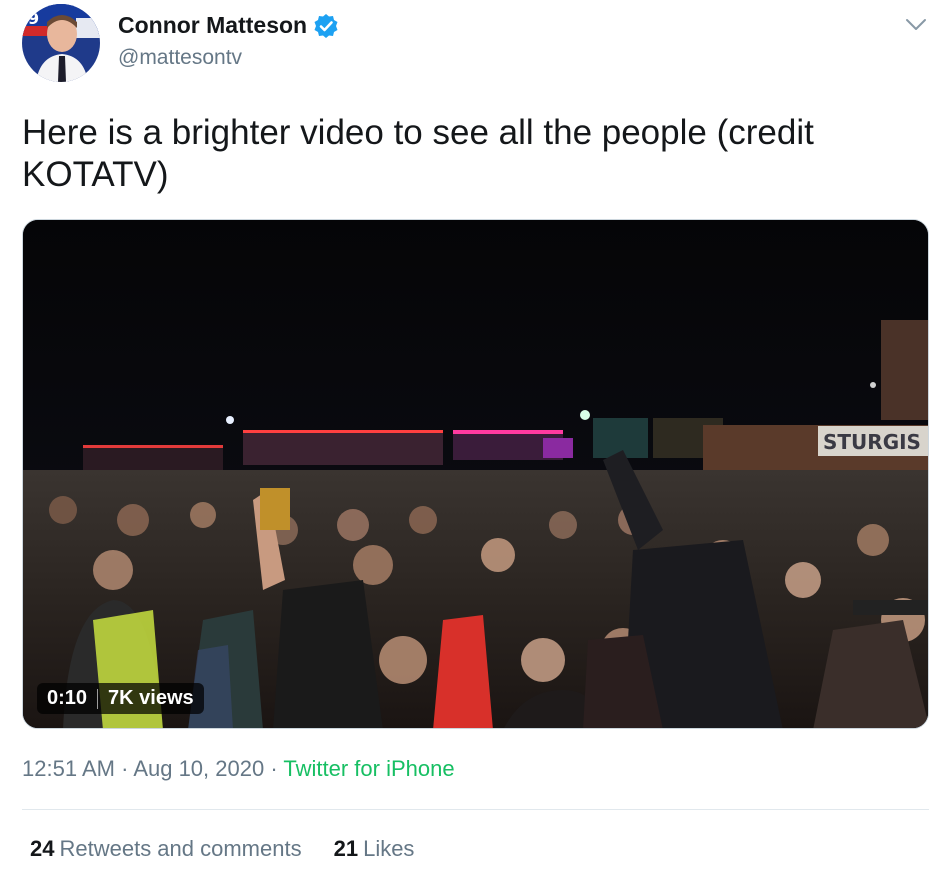  What do you see at coordinates (33, 18) in the screenshot?
I see `svg-text: 9` at bounding box center [33, 18].